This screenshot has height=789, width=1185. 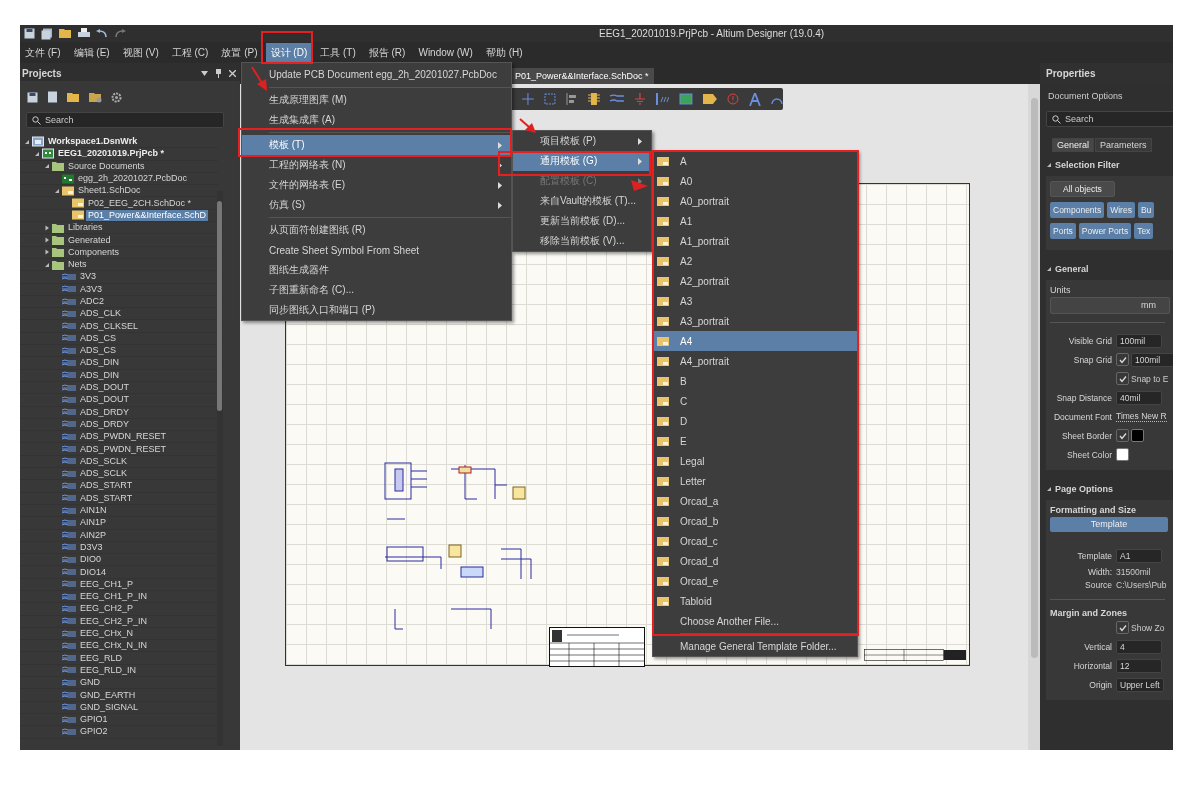 I want to click on menu-item: 文件的网络表 (E), so click(x=376, y=185).